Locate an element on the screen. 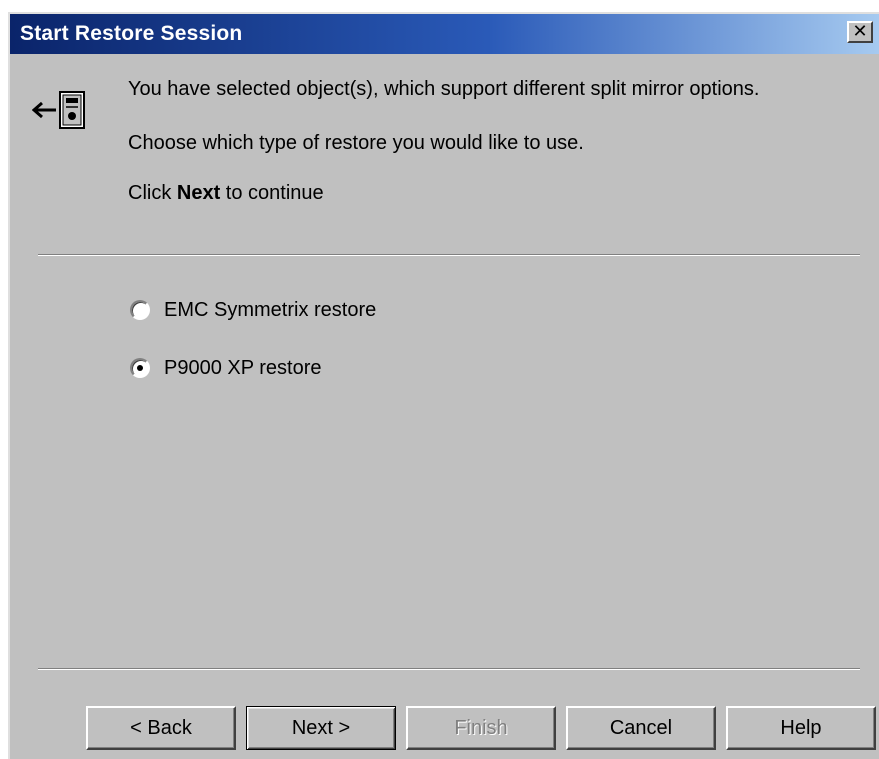 The height and width of the screenshot is (759, 879). option-emc-symmetrix: EMC Symmetrix restore is located at coordinates (253, 310).